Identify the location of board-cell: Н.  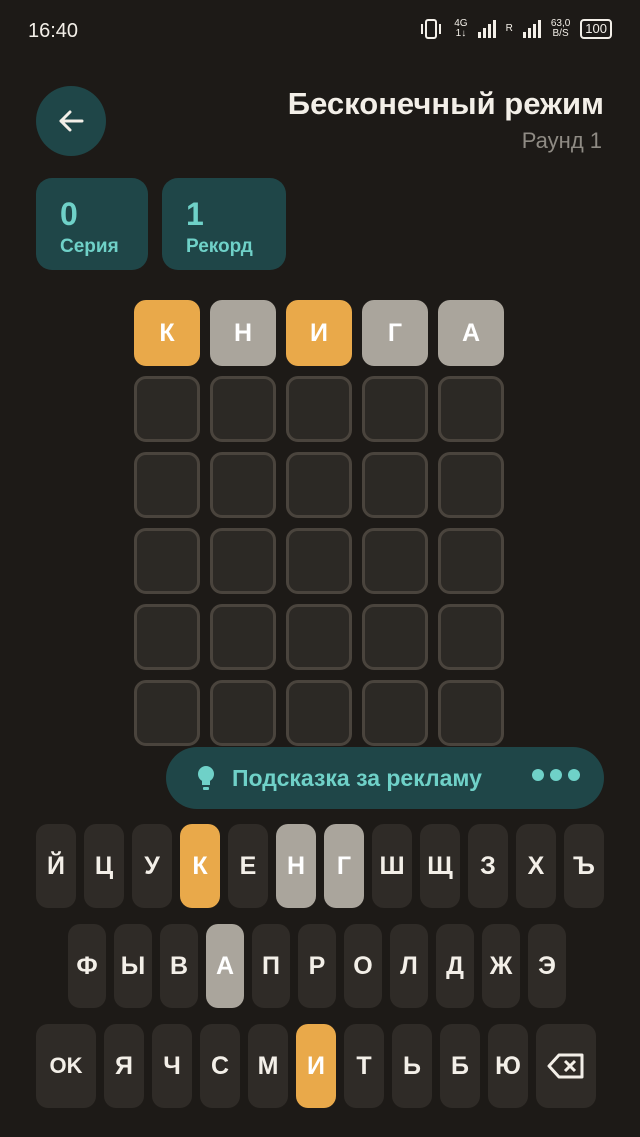
(243, 333).